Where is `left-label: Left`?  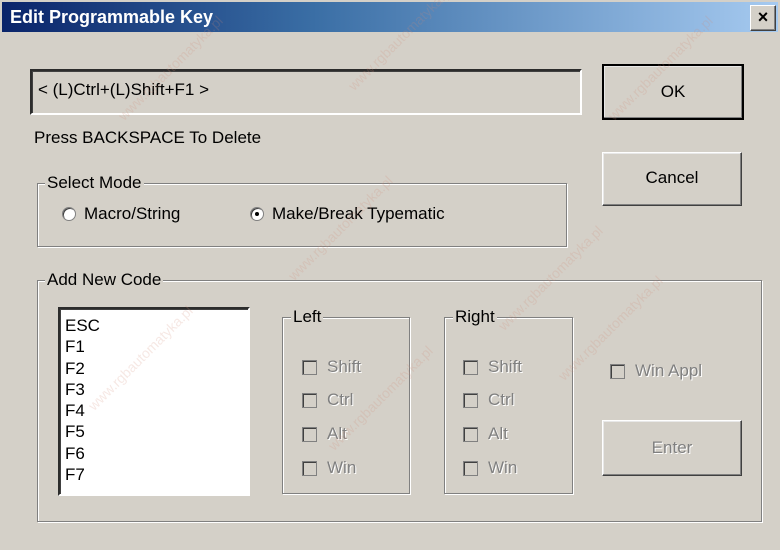 left-label: Left is located at coordinates (307, 317).